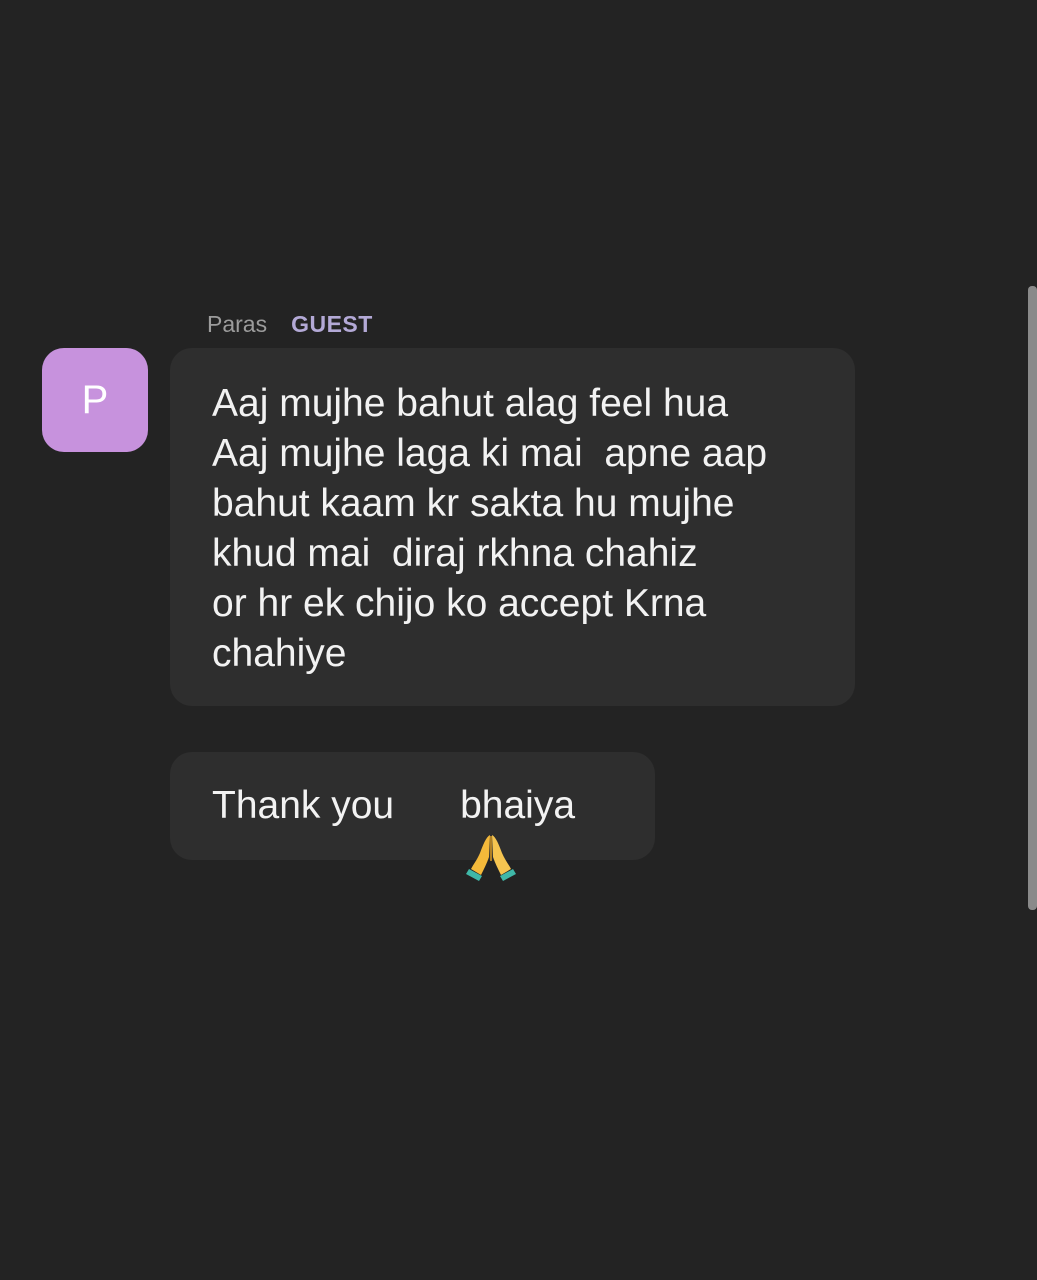 The height and width of the screenshot is (1280, 1037). Describe the element at coordinates (290, 324) in the screenshot. I see `sender-header: Paras GUEST` at that location.